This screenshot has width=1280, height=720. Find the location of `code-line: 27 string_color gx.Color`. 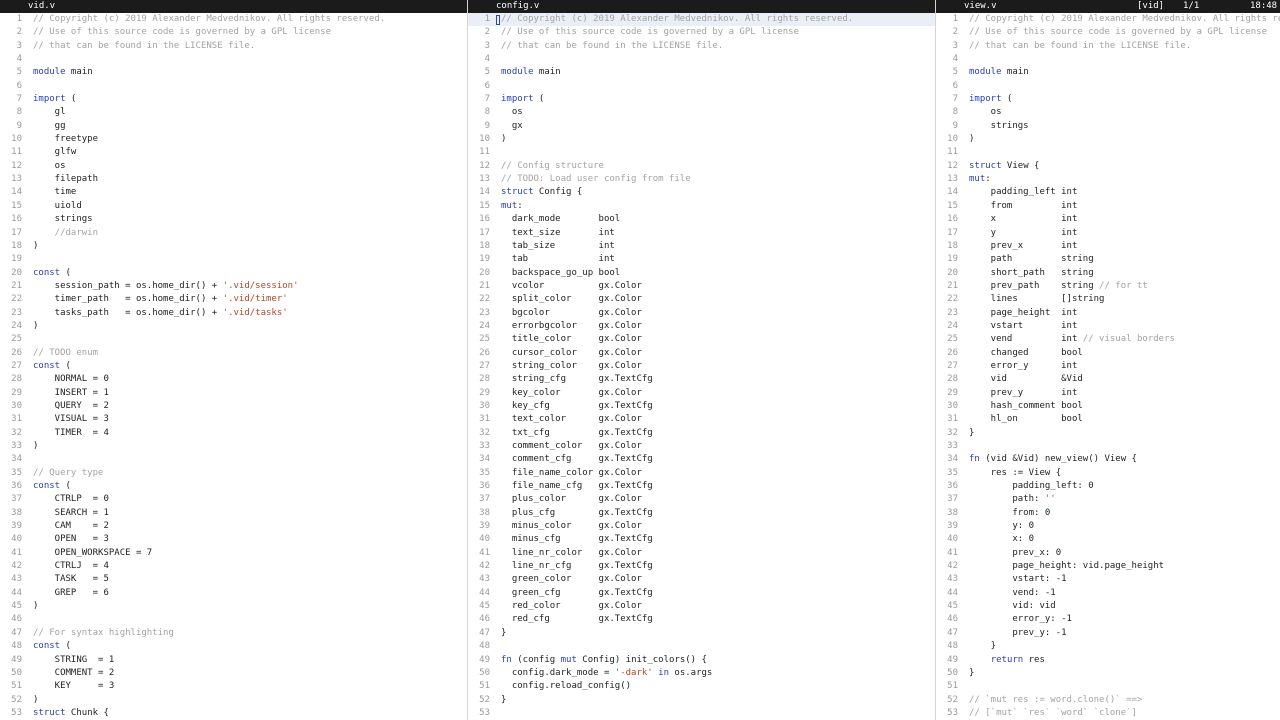

code-line: 27 string_color gx.Color is located at coordinates (702, 366).